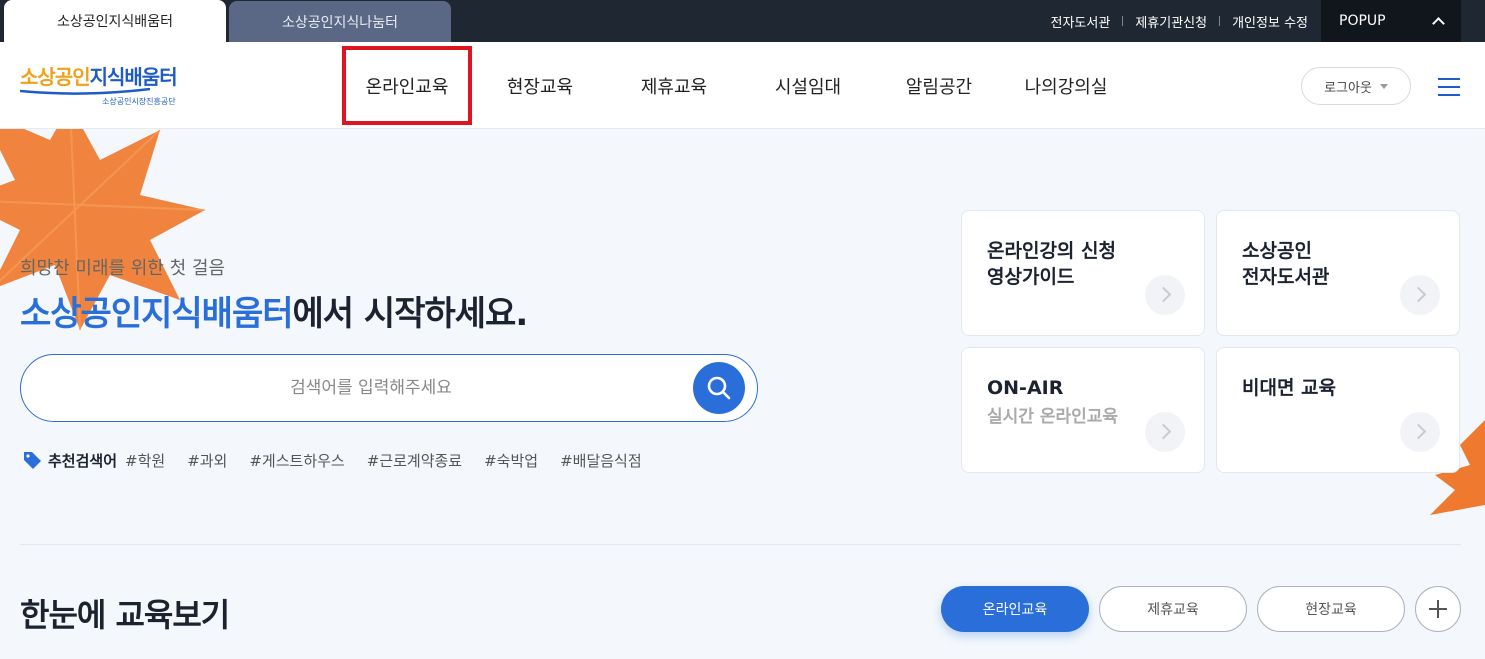 The height and width of the screenshot is (659, 1485). What do you see at coordinates (123, 268) in the screenshot?
I see `hero-subtitle: 희망찬 미래를 위한 첫 걸음` at bounding box center [123, 268].